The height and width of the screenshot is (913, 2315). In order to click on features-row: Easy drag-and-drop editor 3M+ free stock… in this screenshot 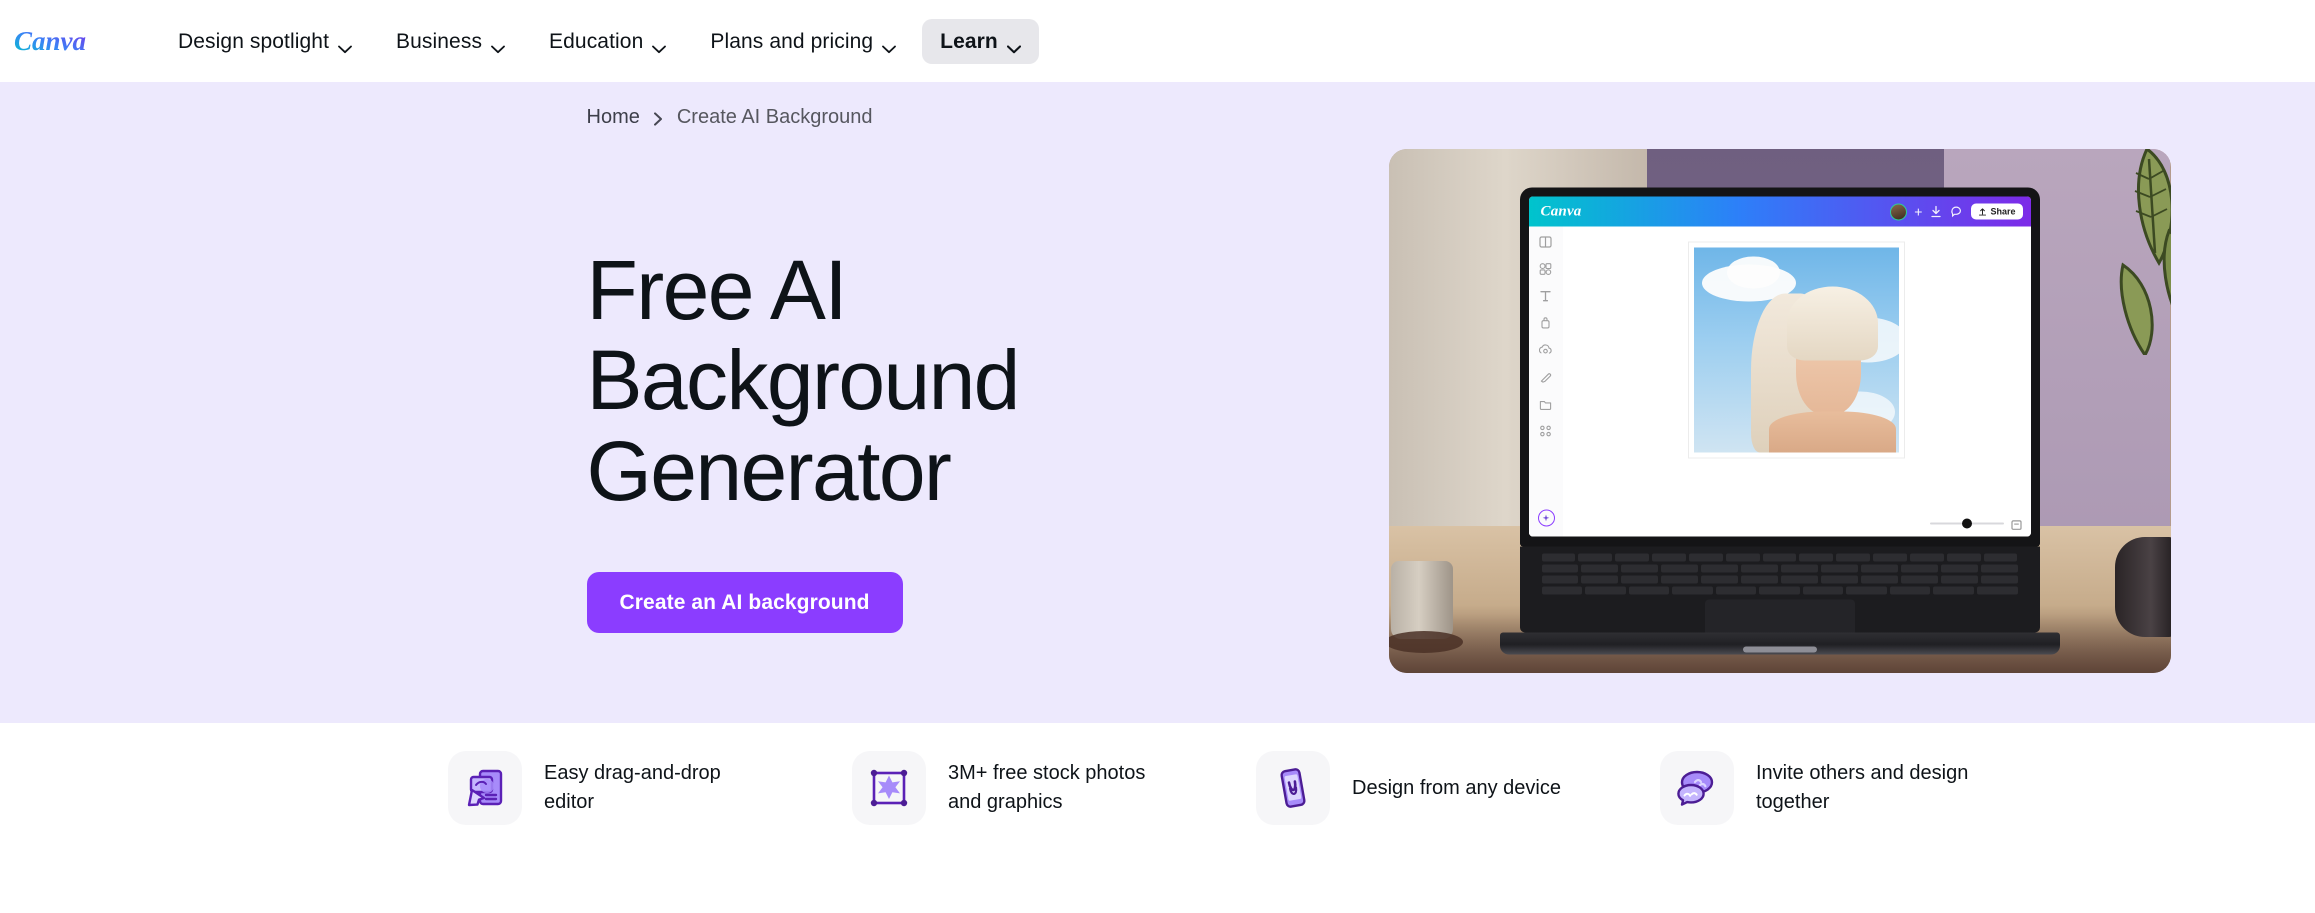, I will do `click(1157, 774)`.